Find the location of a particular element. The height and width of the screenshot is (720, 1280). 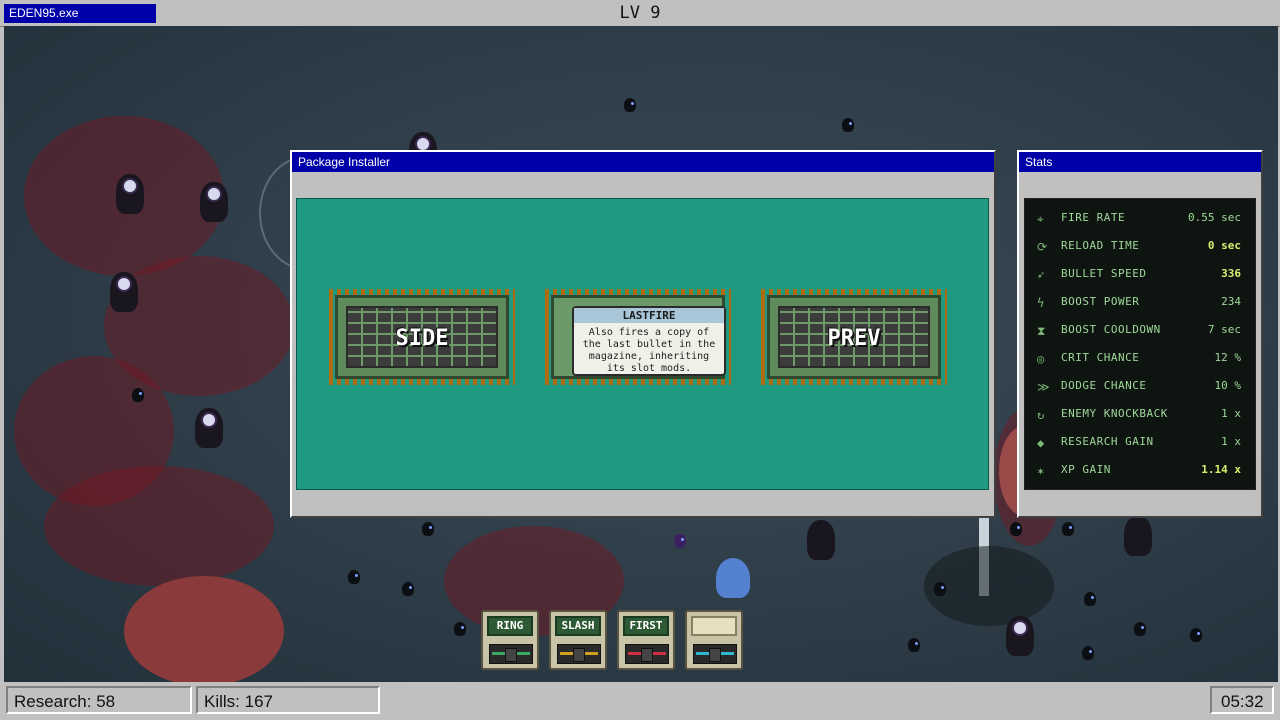

chip-body: SIDE is located at coordinates (422, 337).